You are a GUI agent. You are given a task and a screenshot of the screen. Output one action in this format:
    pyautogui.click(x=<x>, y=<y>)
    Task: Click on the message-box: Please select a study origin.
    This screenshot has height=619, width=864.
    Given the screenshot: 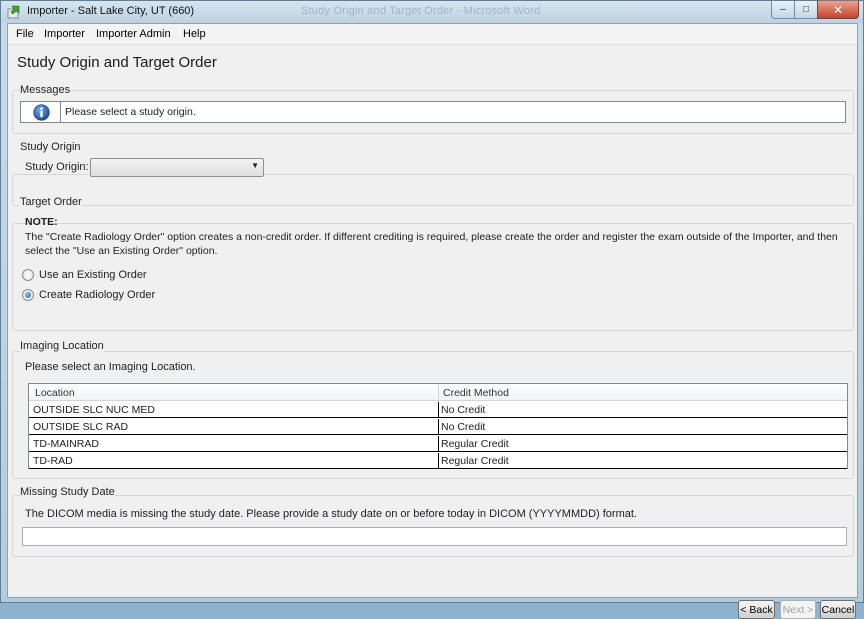 What is the action you would take?
    pyautogui.click(x=433, y=112)
    